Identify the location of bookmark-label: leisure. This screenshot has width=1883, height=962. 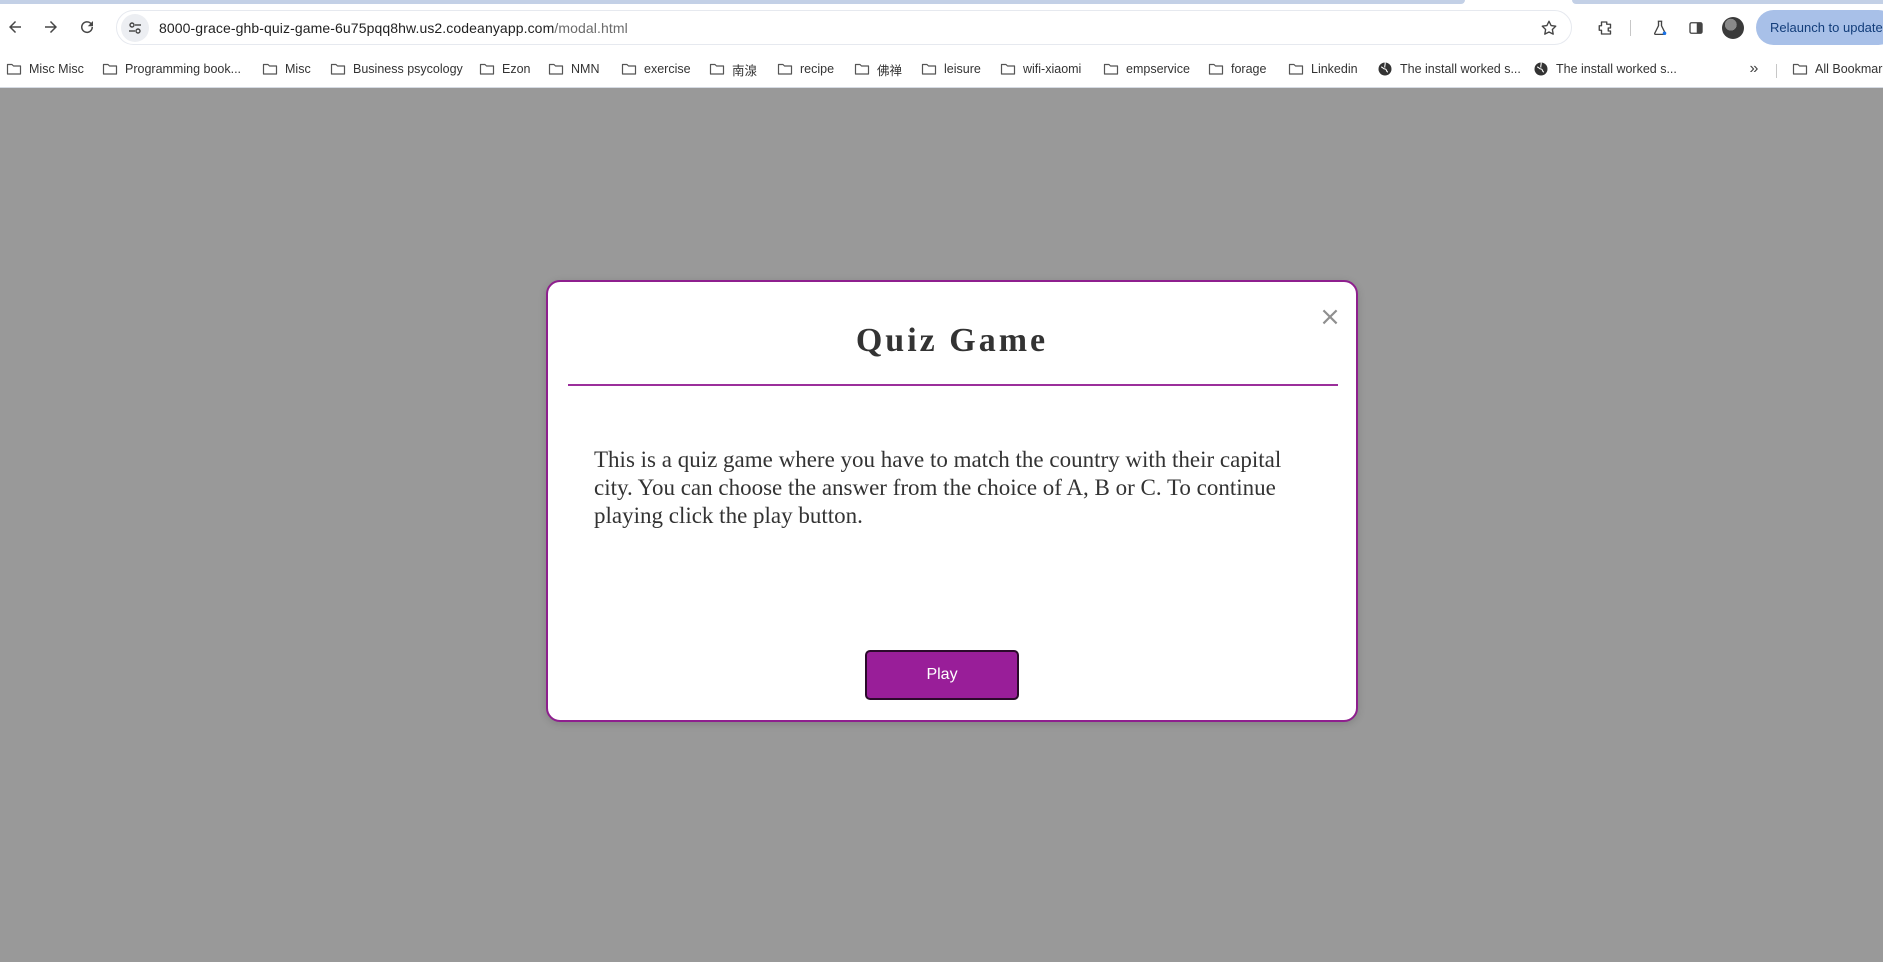
(962, 69).